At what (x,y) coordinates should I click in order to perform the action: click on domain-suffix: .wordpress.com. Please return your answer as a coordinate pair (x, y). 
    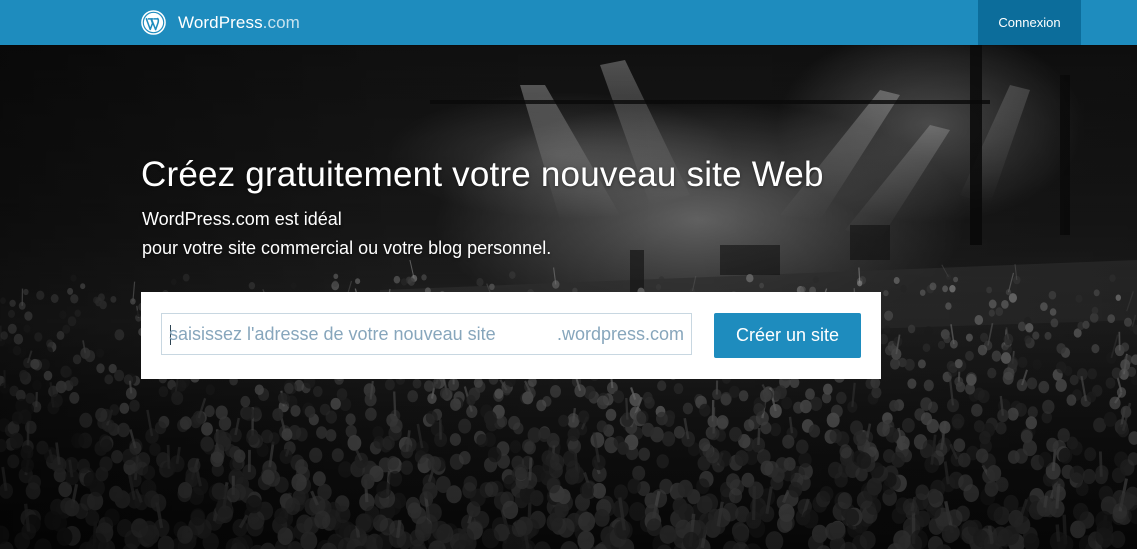
    Looking at the image, I should click on (620, 334).